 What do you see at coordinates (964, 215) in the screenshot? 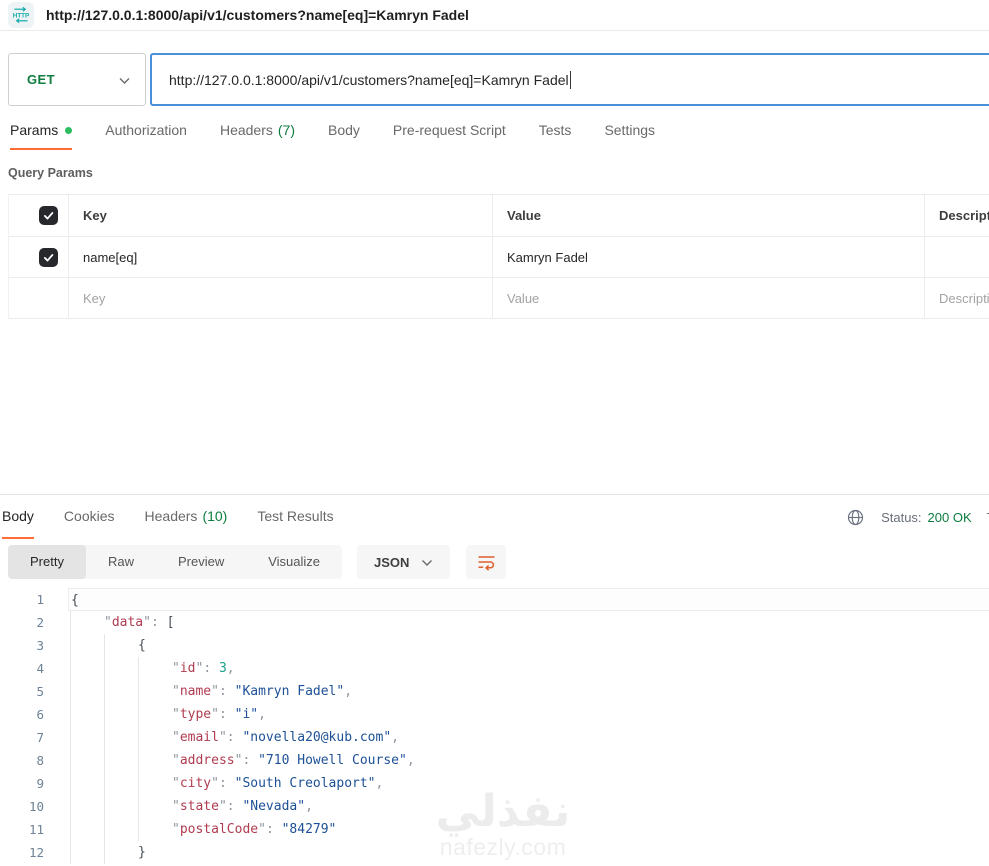
I see `column-header-description: Description` at bounding box center [964, 215].